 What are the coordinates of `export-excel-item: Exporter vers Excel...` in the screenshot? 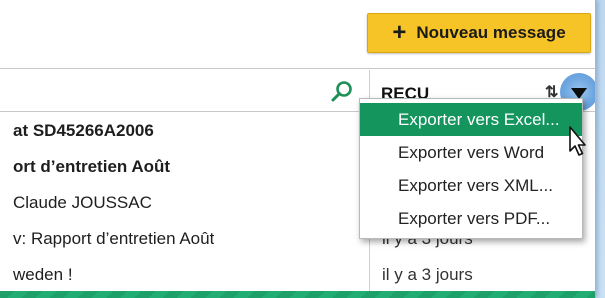 It's located at (471, 119).